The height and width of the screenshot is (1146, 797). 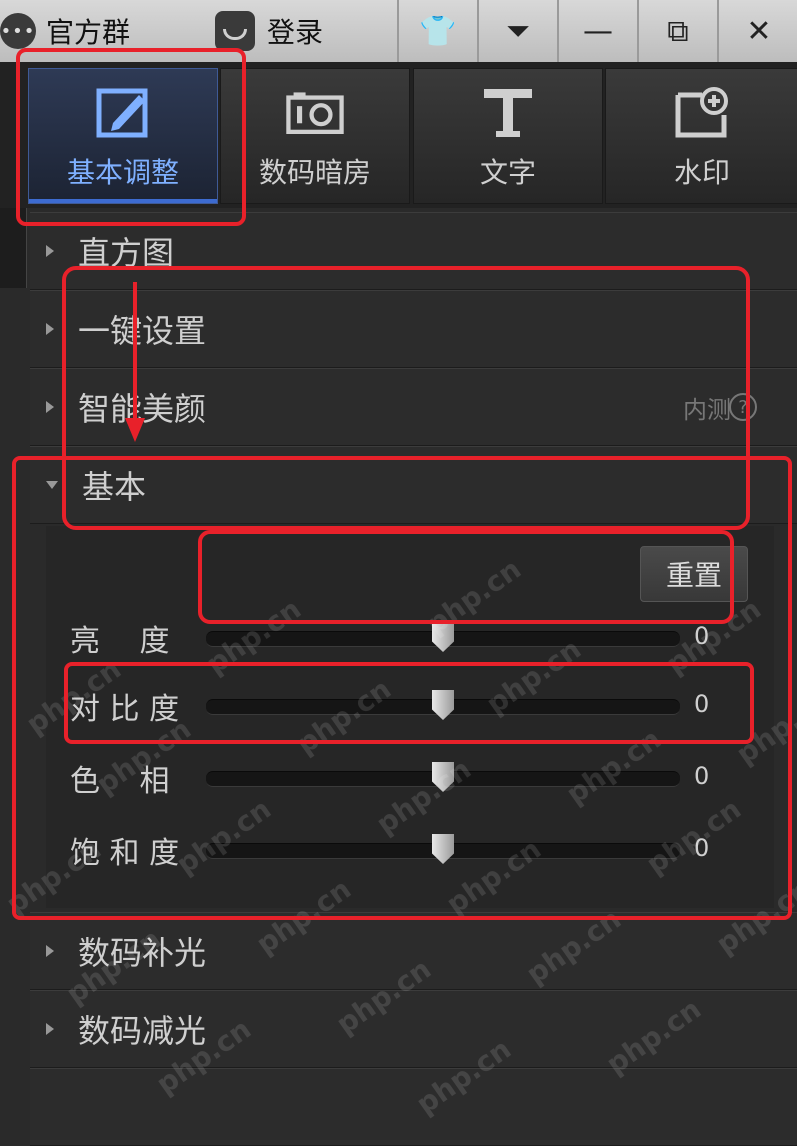 What do you see at coordinates (235, 31) in the screenshot?
I see `user-face-icon` at bounding box center [235, 31].